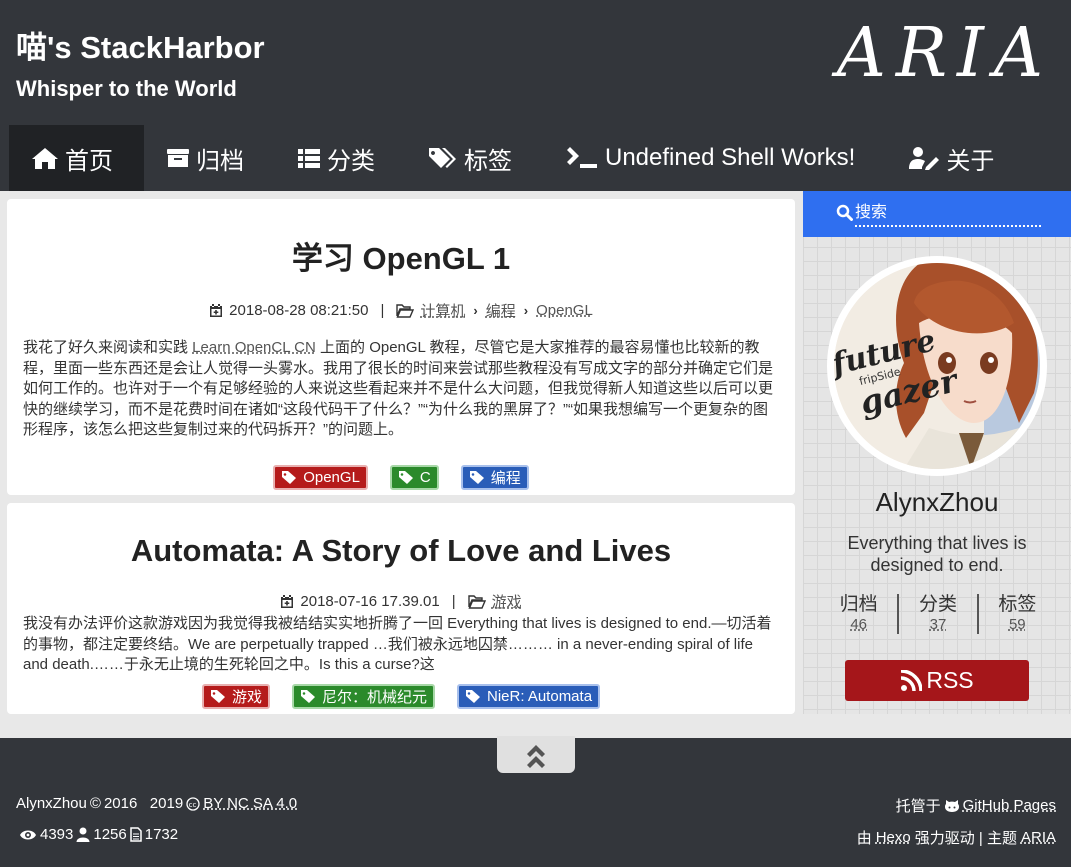  I want to click on file-icon, so click(136, 834).